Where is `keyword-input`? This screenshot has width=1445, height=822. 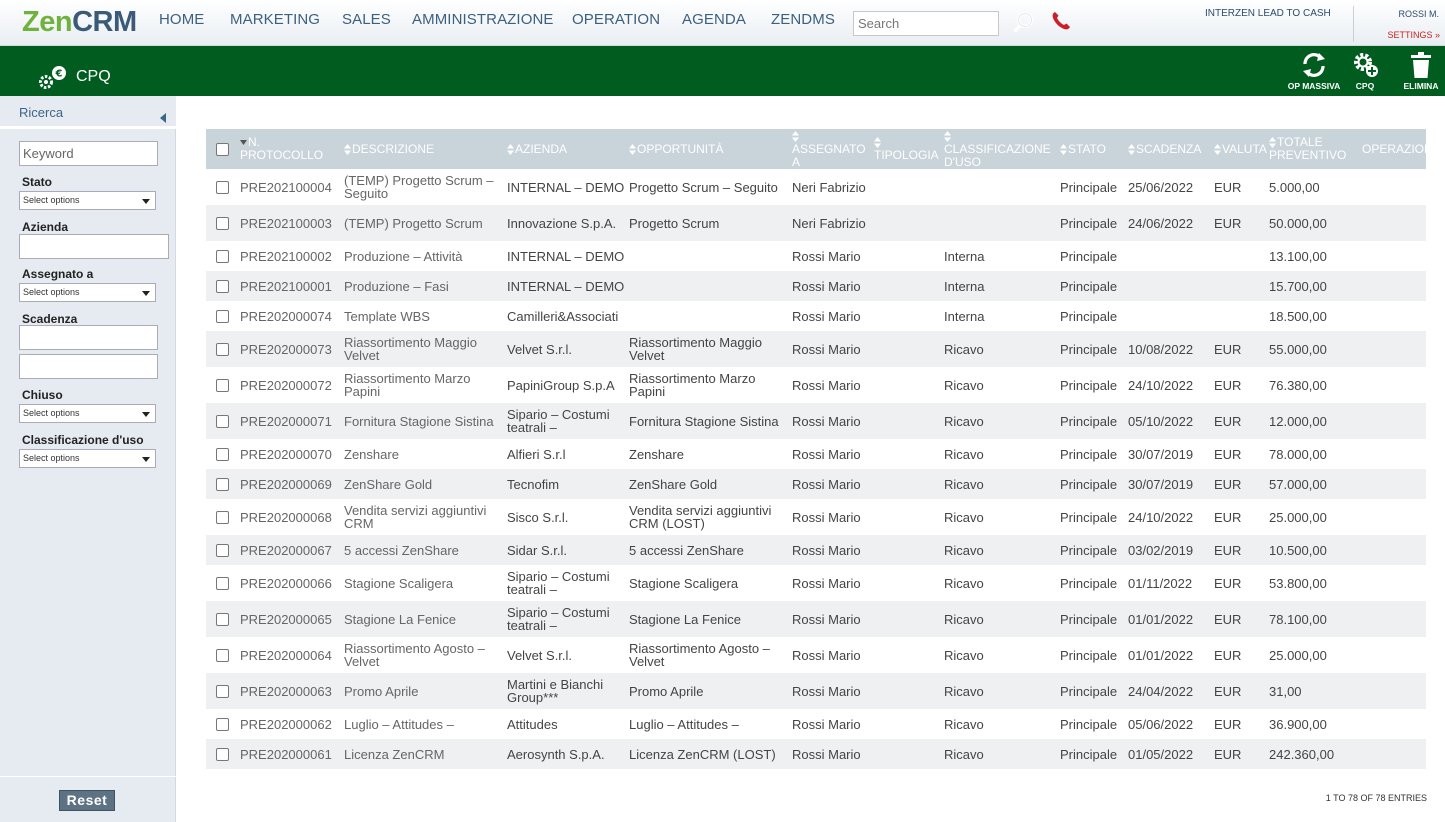 keyword-input is located at coordinates (88, 153).